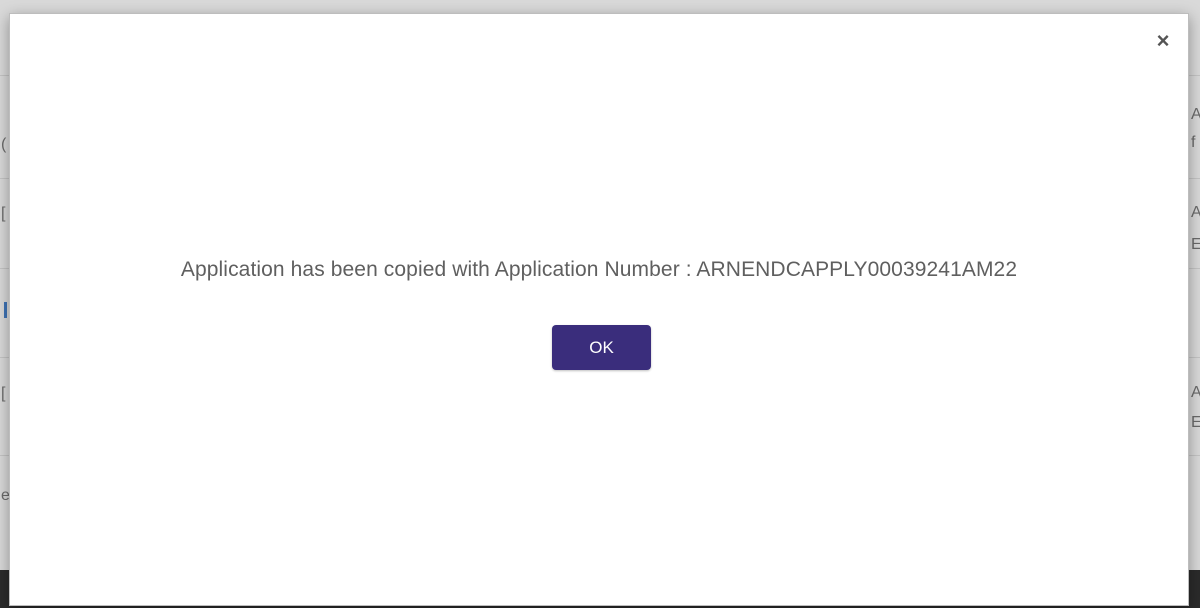 The image size is (1200, 608). What do you see at coordinates (4, 144) in the screenshot?
I see `background-text-fragment: (` at bounding box center [4, 144].